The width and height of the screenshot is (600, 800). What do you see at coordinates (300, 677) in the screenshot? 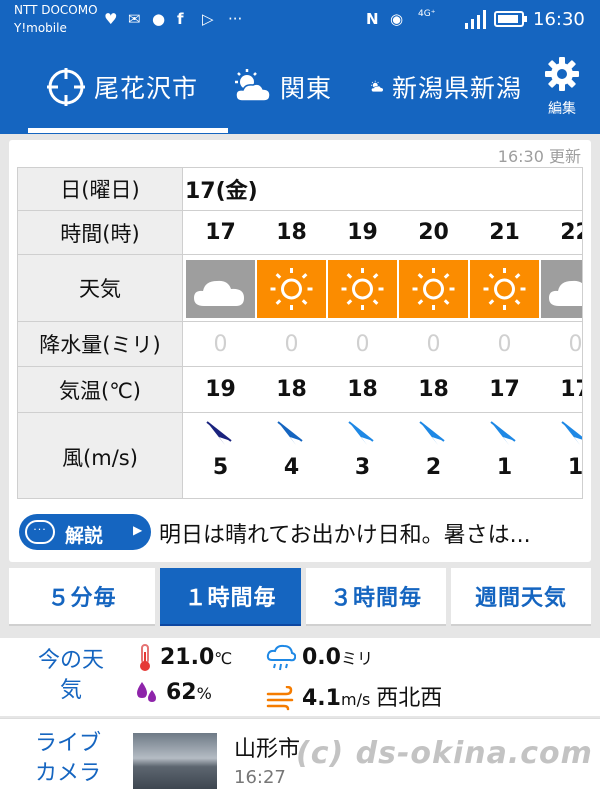
I see `current-weather: 今の天気 21.0℃ 0.0ミリ 62% 4.1m/s 西北西` at bounding box center [300, 677].